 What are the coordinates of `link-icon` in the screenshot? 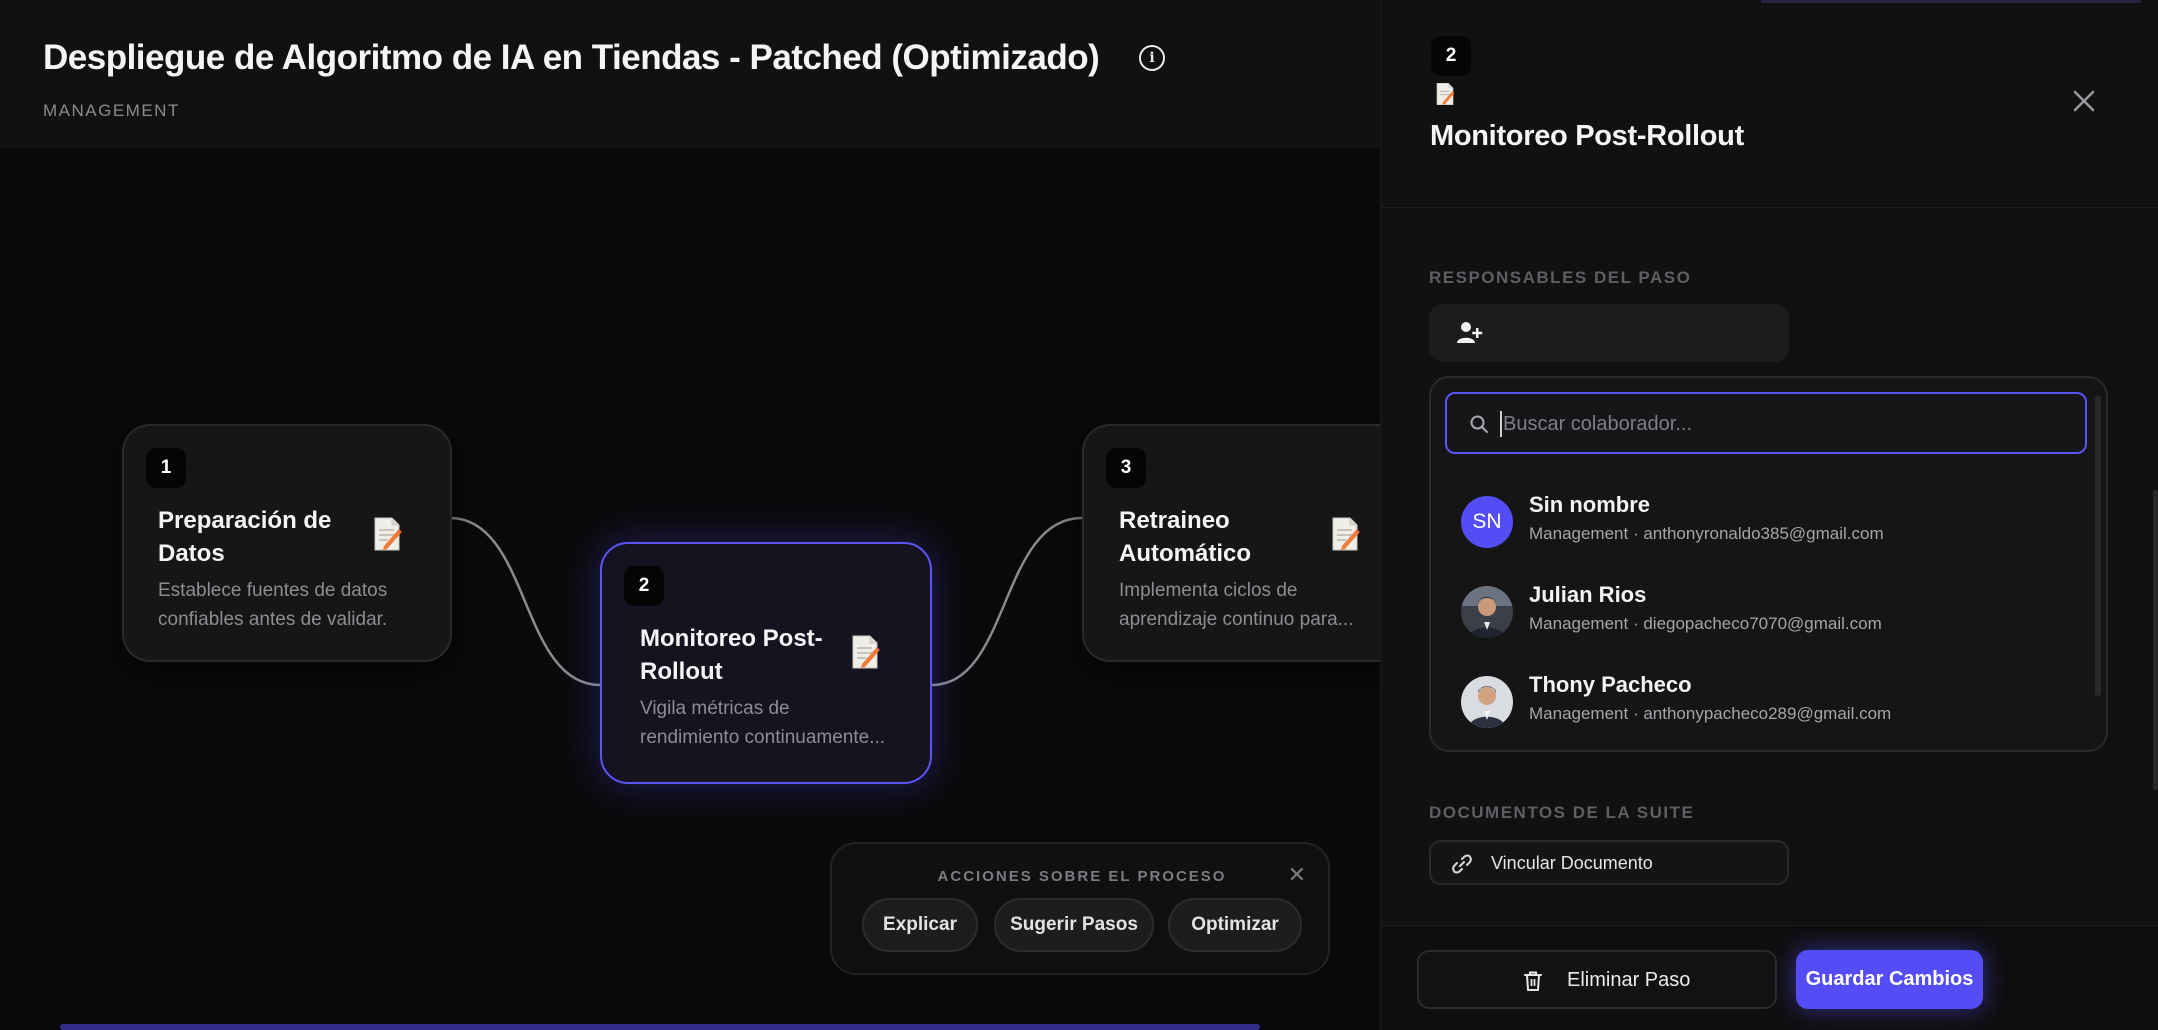 It's located at (1462, 864).